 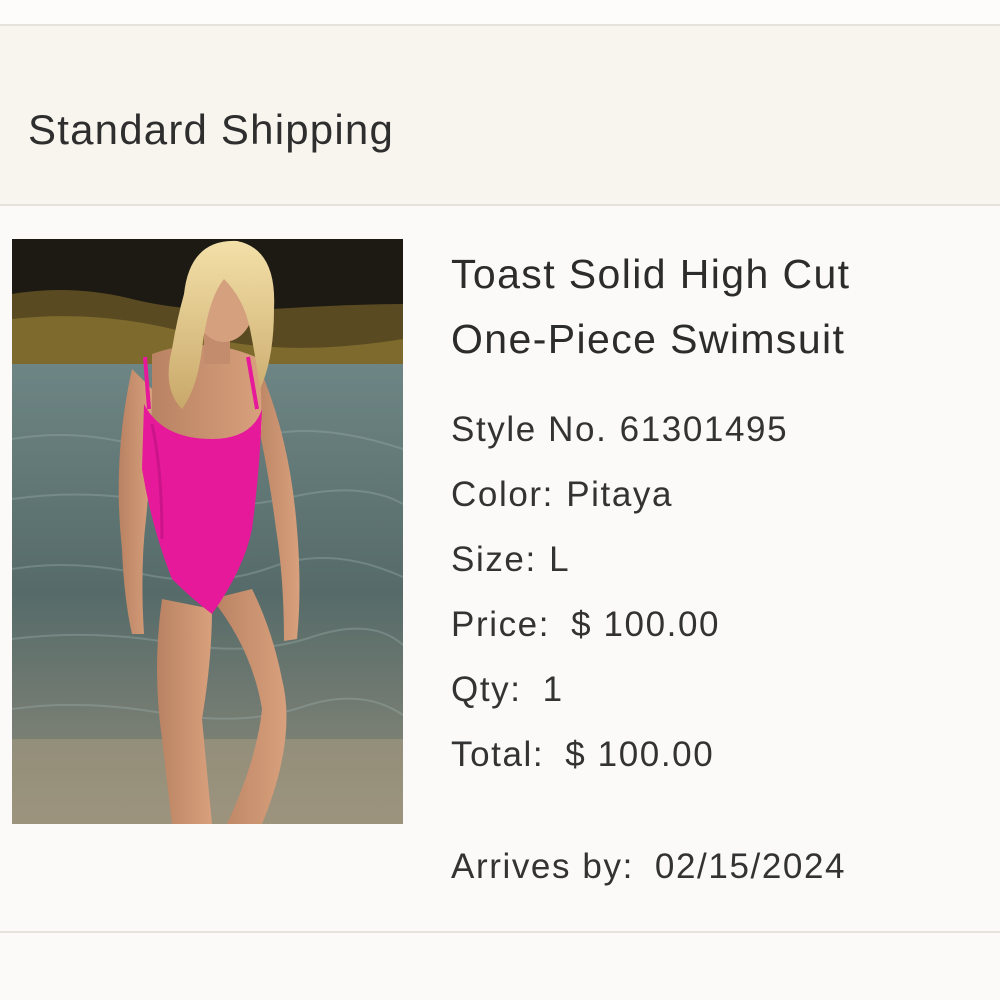 I want to click on arrival-date: Arrives by: 02/15/2024, so click(x=648, y=867).